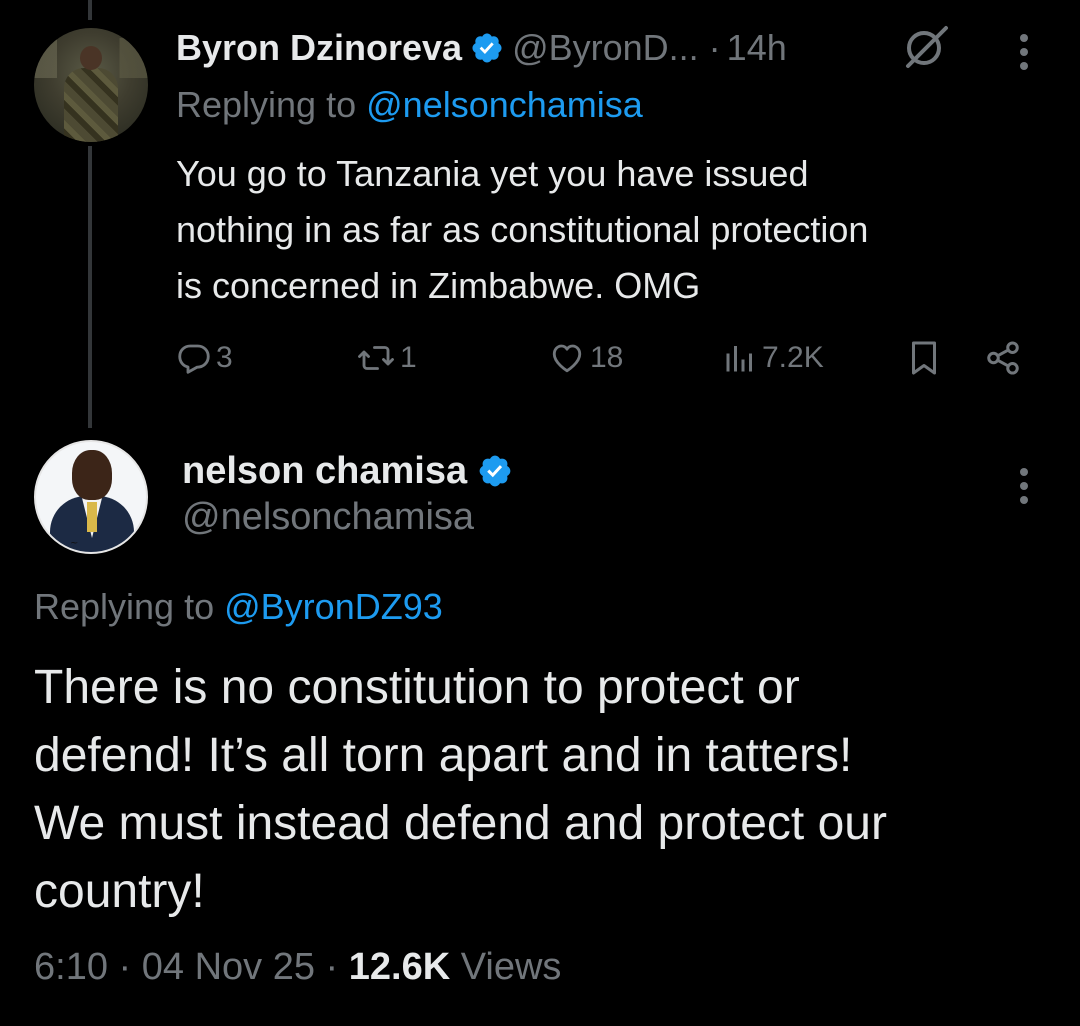 The width and height of the screenshot is (1080, 1026). Describe the element at coordinates (925, 47) in the screenshot. I see `grok-icon` at that location.